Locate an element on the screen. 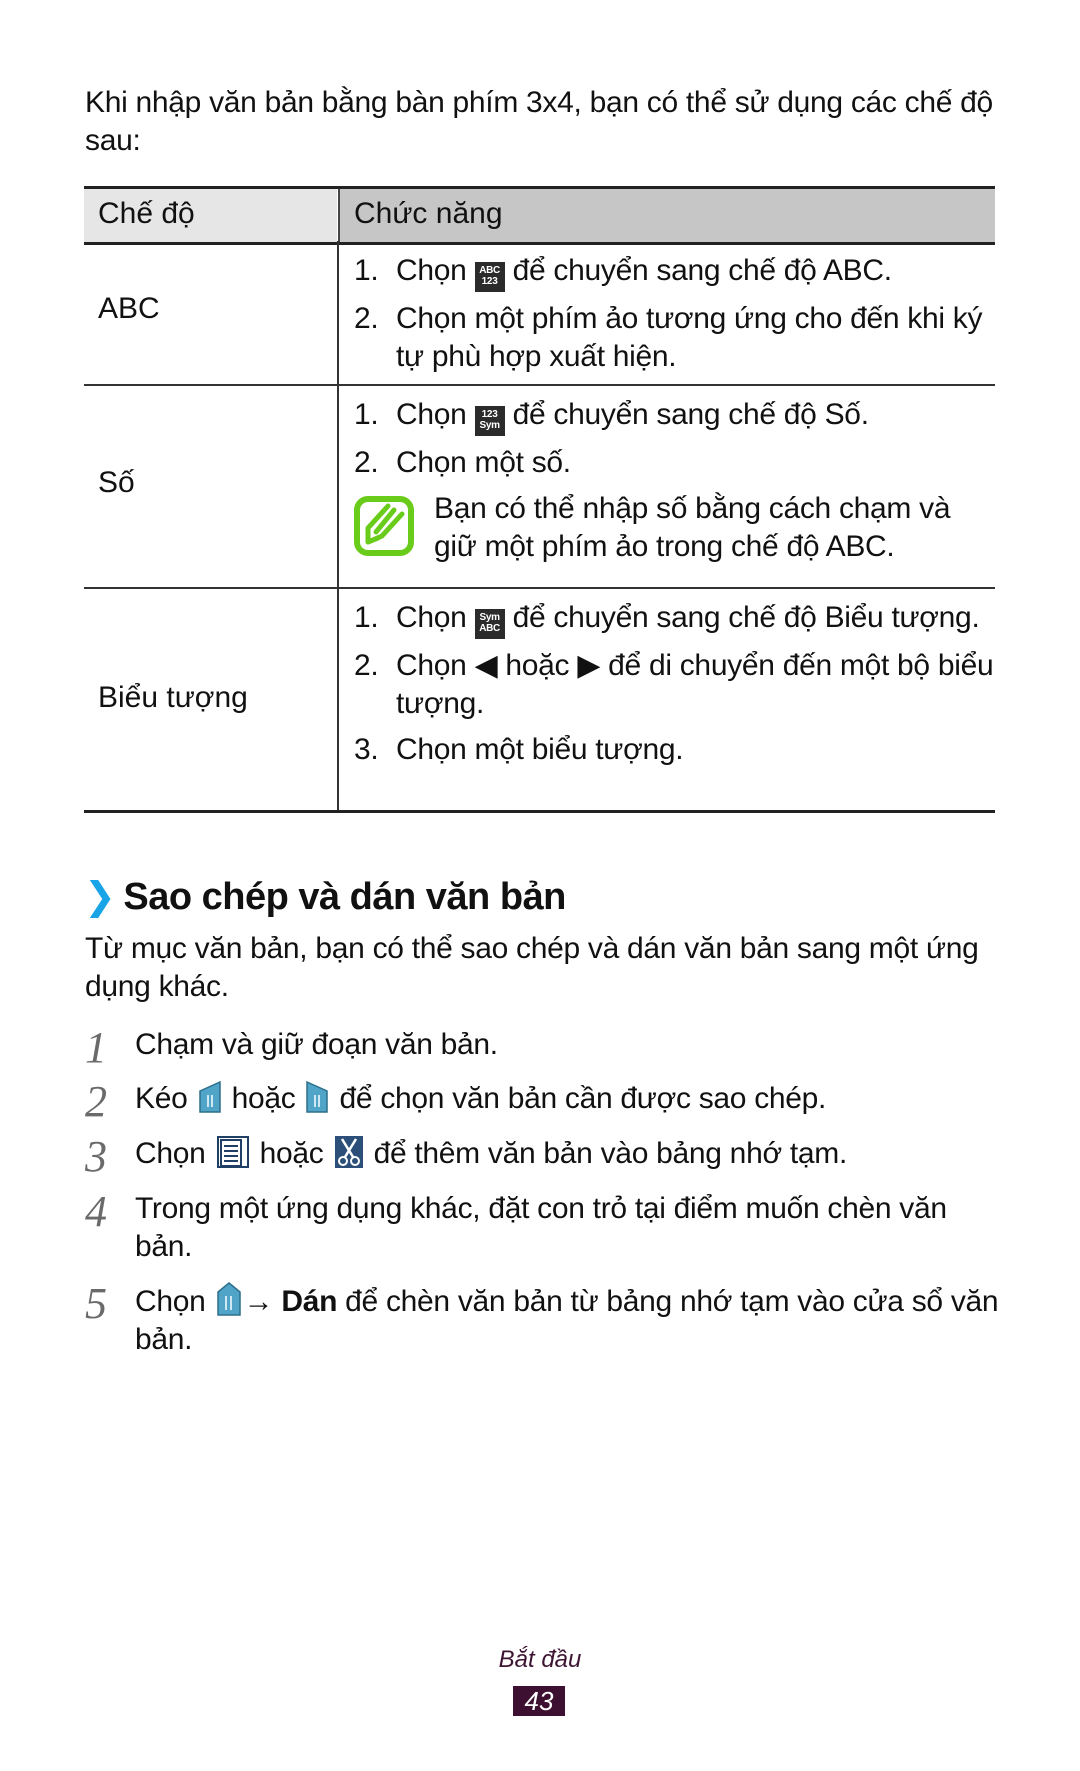  list-item: 2. Chọn một số. is located at coordinates (462, 462).